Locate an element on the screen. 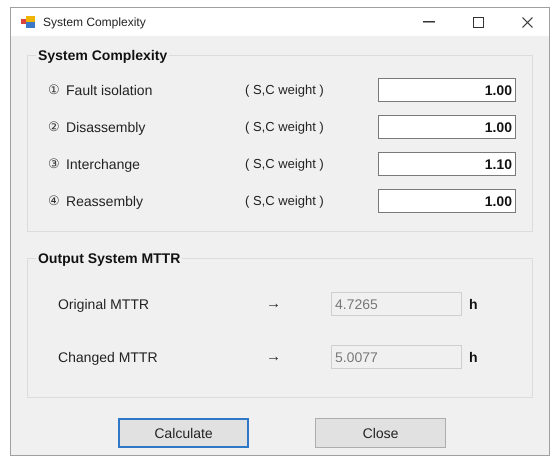 The height and width of the screenshot is (458, 559). maximize-icon is located at coordinates (478, 22).